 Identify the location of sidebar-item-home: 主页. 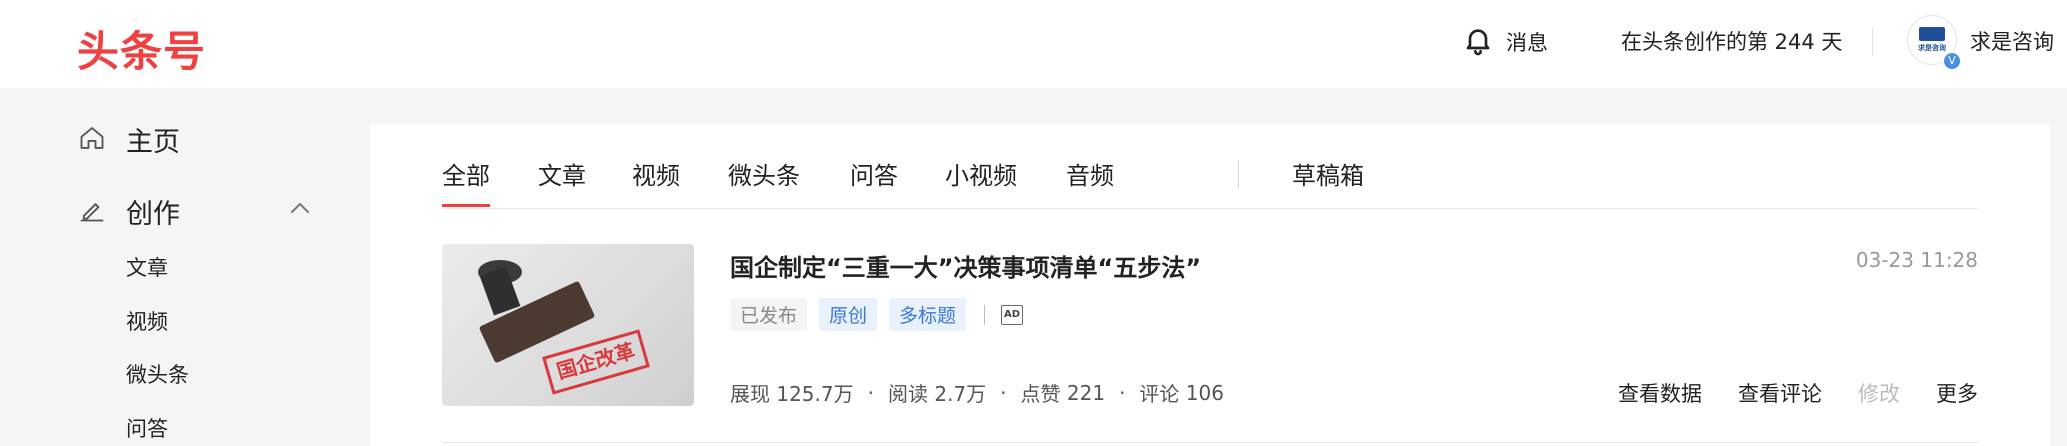
(129, 139).